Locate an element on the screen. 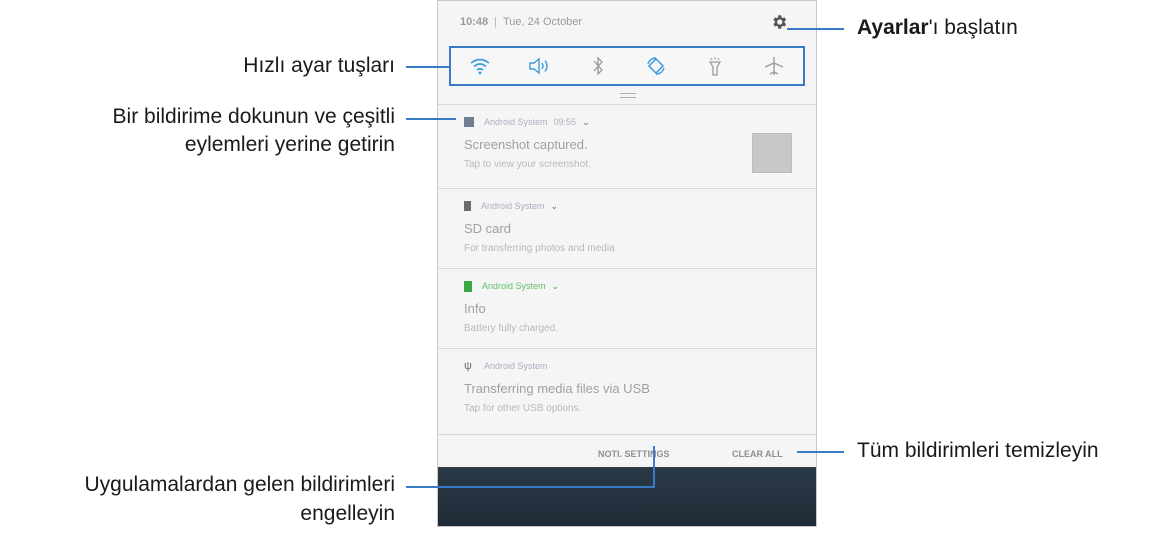 This screenshot has height=534, width=1168. callout-settings: Ayarlar'ı başlatın is located at coordinates (937, 28).